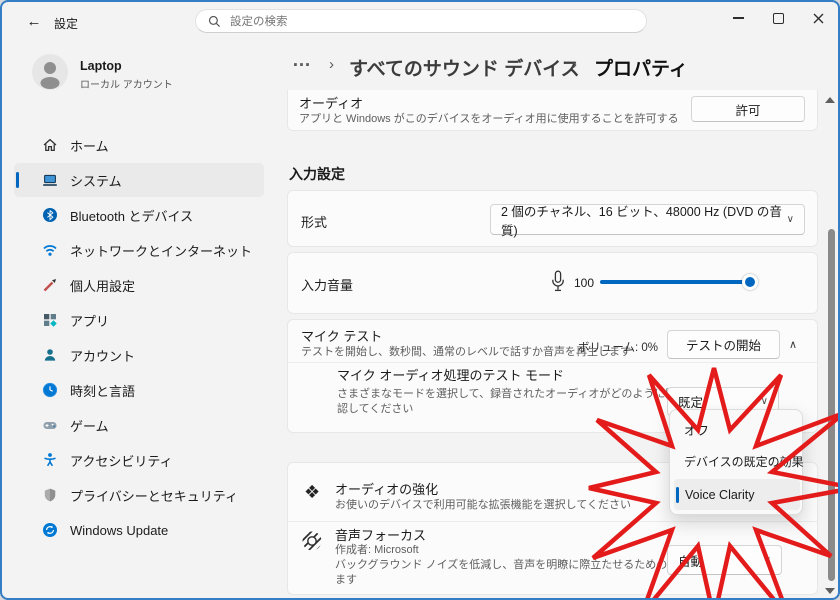 Image resolution: width=840 pixels, height=600 pixels. Describe the element at coordinates (50, 250) in the screenshot. I see `network-icon` at that location.